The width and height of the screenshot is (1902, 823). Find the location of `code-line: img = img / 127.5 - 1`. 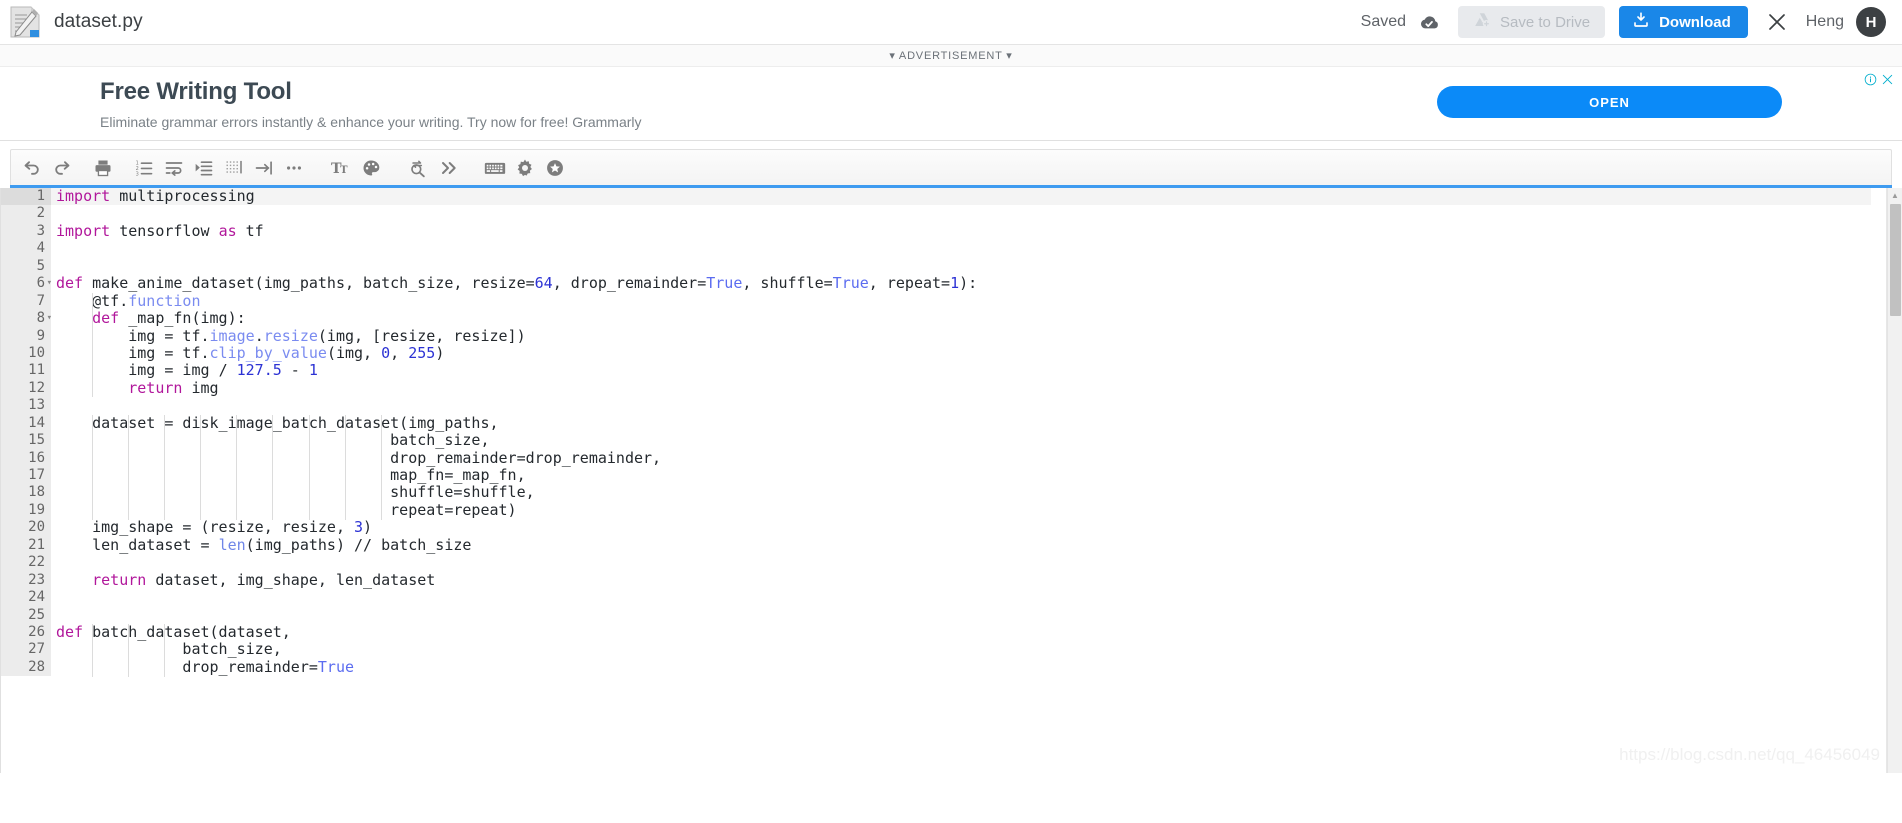

code-line: img = img / 127.5 - 1 is located at coordinates (976, 370).